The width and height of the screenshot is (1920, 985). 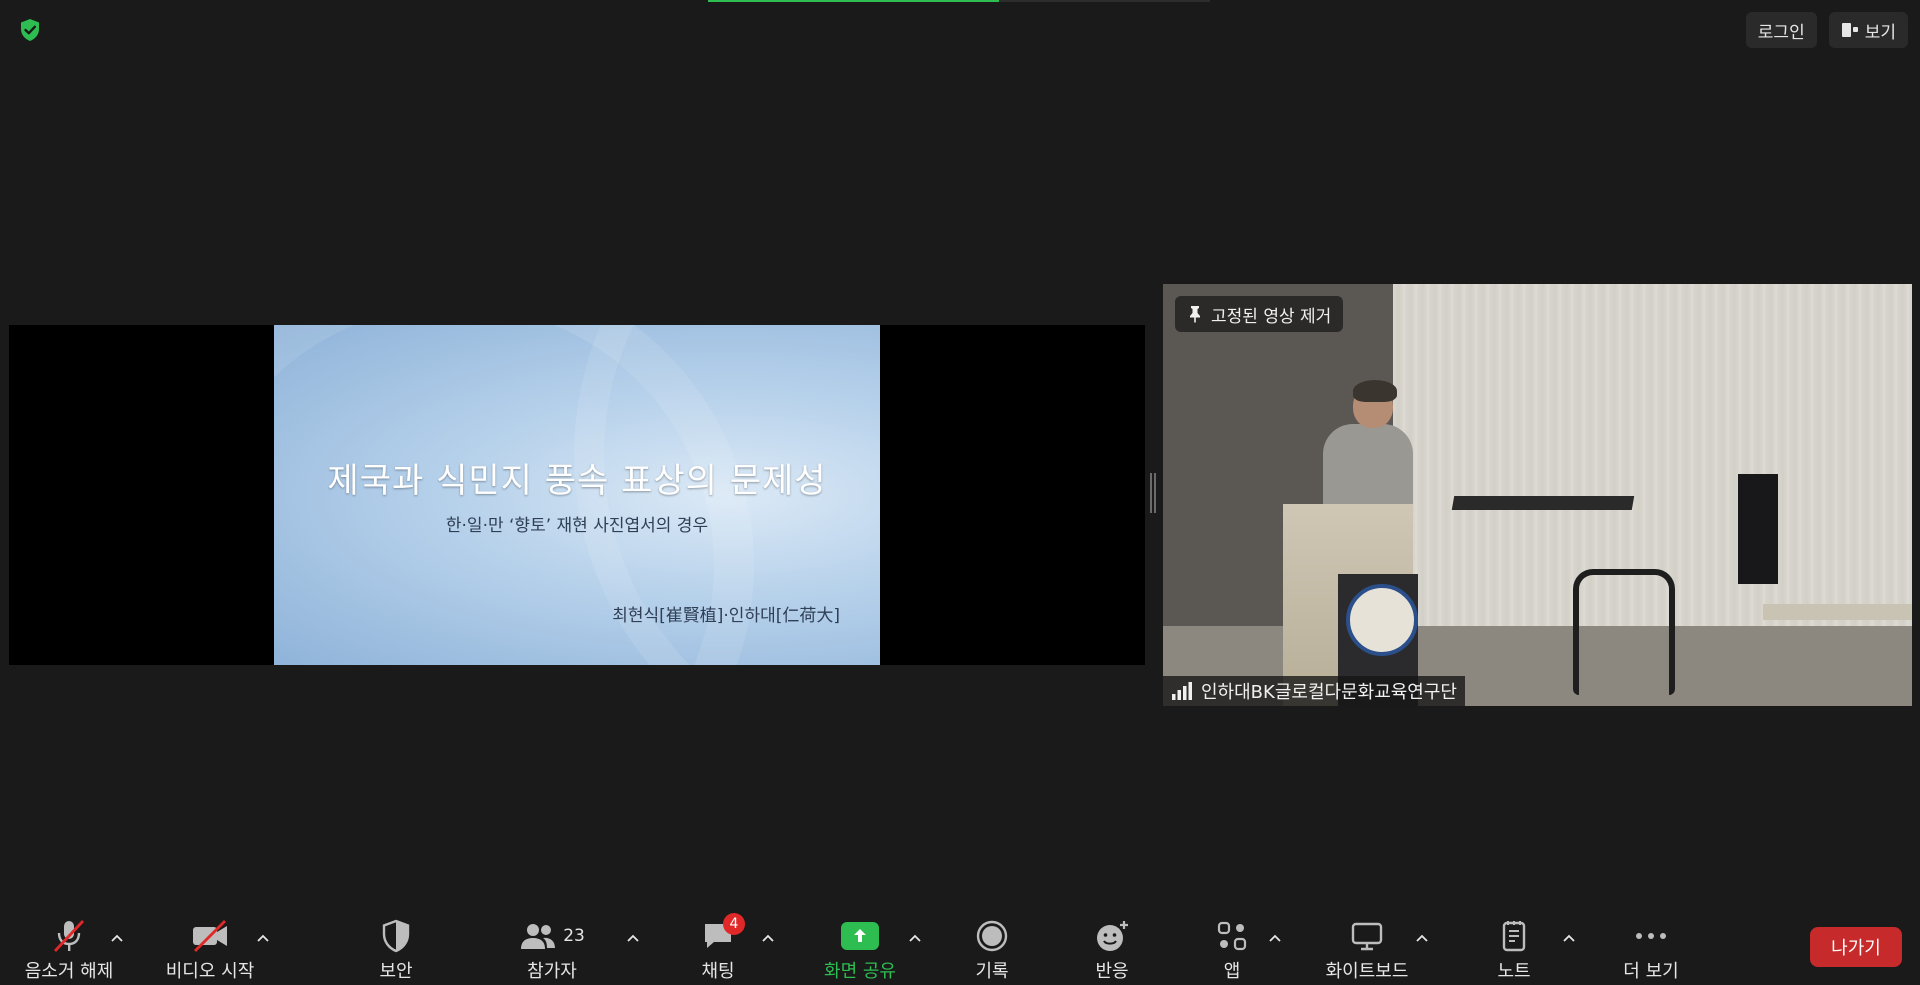 I want to click on participants-label: 참가자, so click(x=552, y=971).